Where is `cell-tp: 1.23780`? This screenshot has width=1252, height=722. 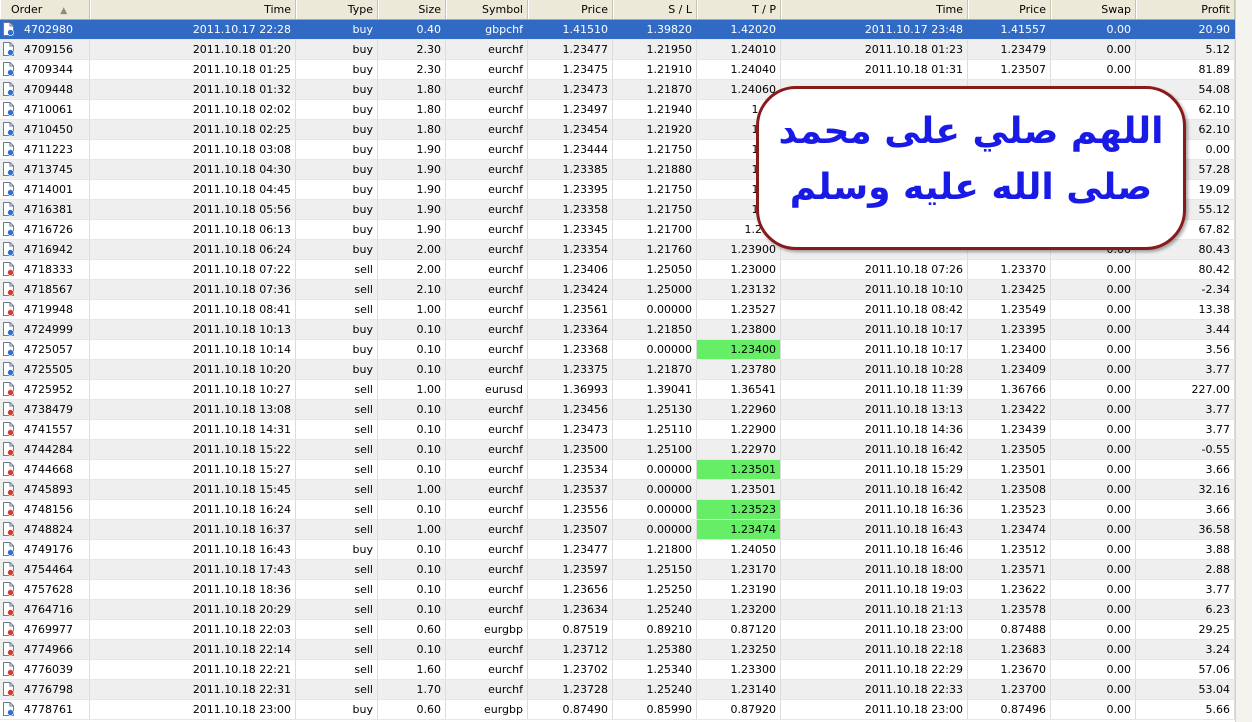 cell-tp: 1.23780 is located at coordinates (739, 369).